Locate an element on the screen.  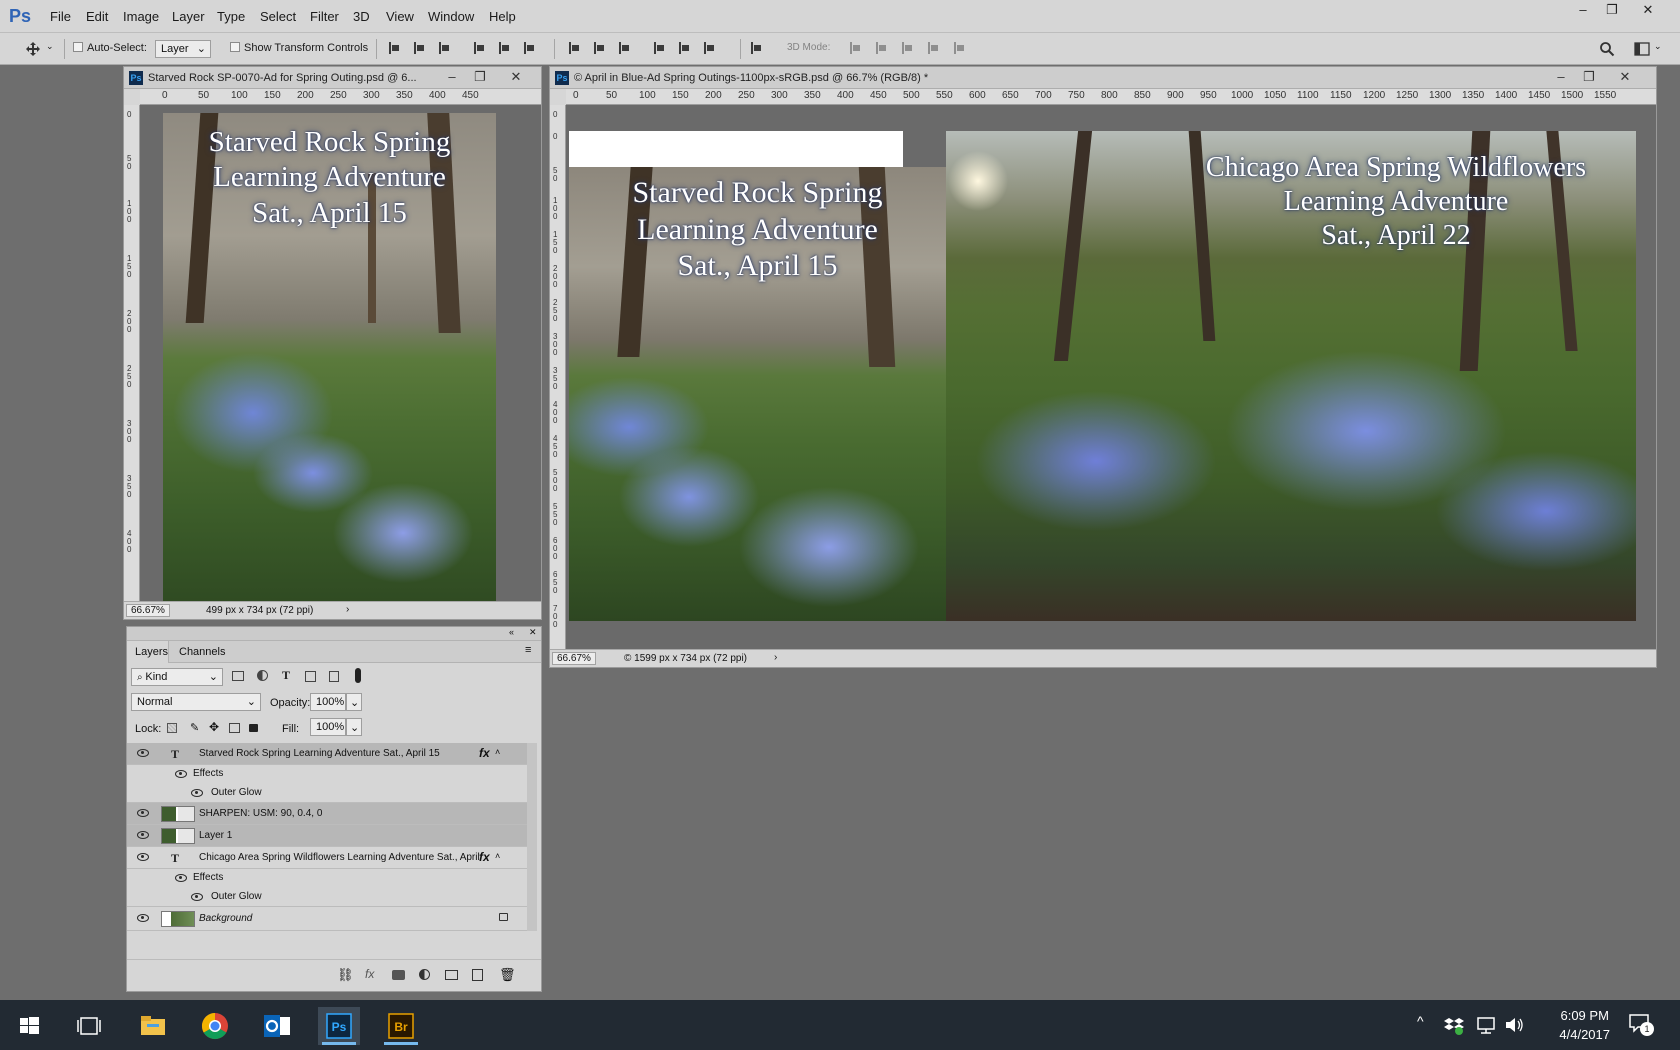
filter-smart-object-icon is located at coordinates (334, 676).